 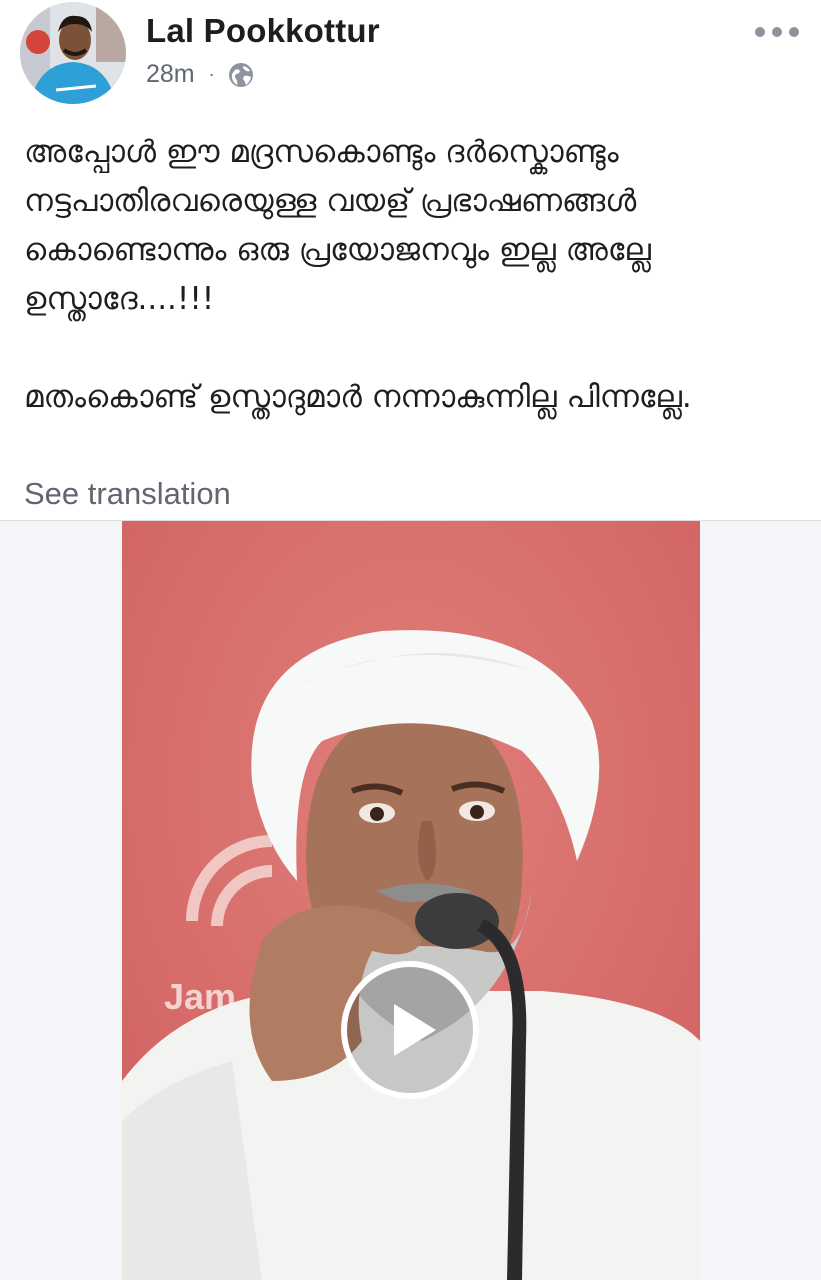 I want to click on more-options-button, so click(x=777, y=32).